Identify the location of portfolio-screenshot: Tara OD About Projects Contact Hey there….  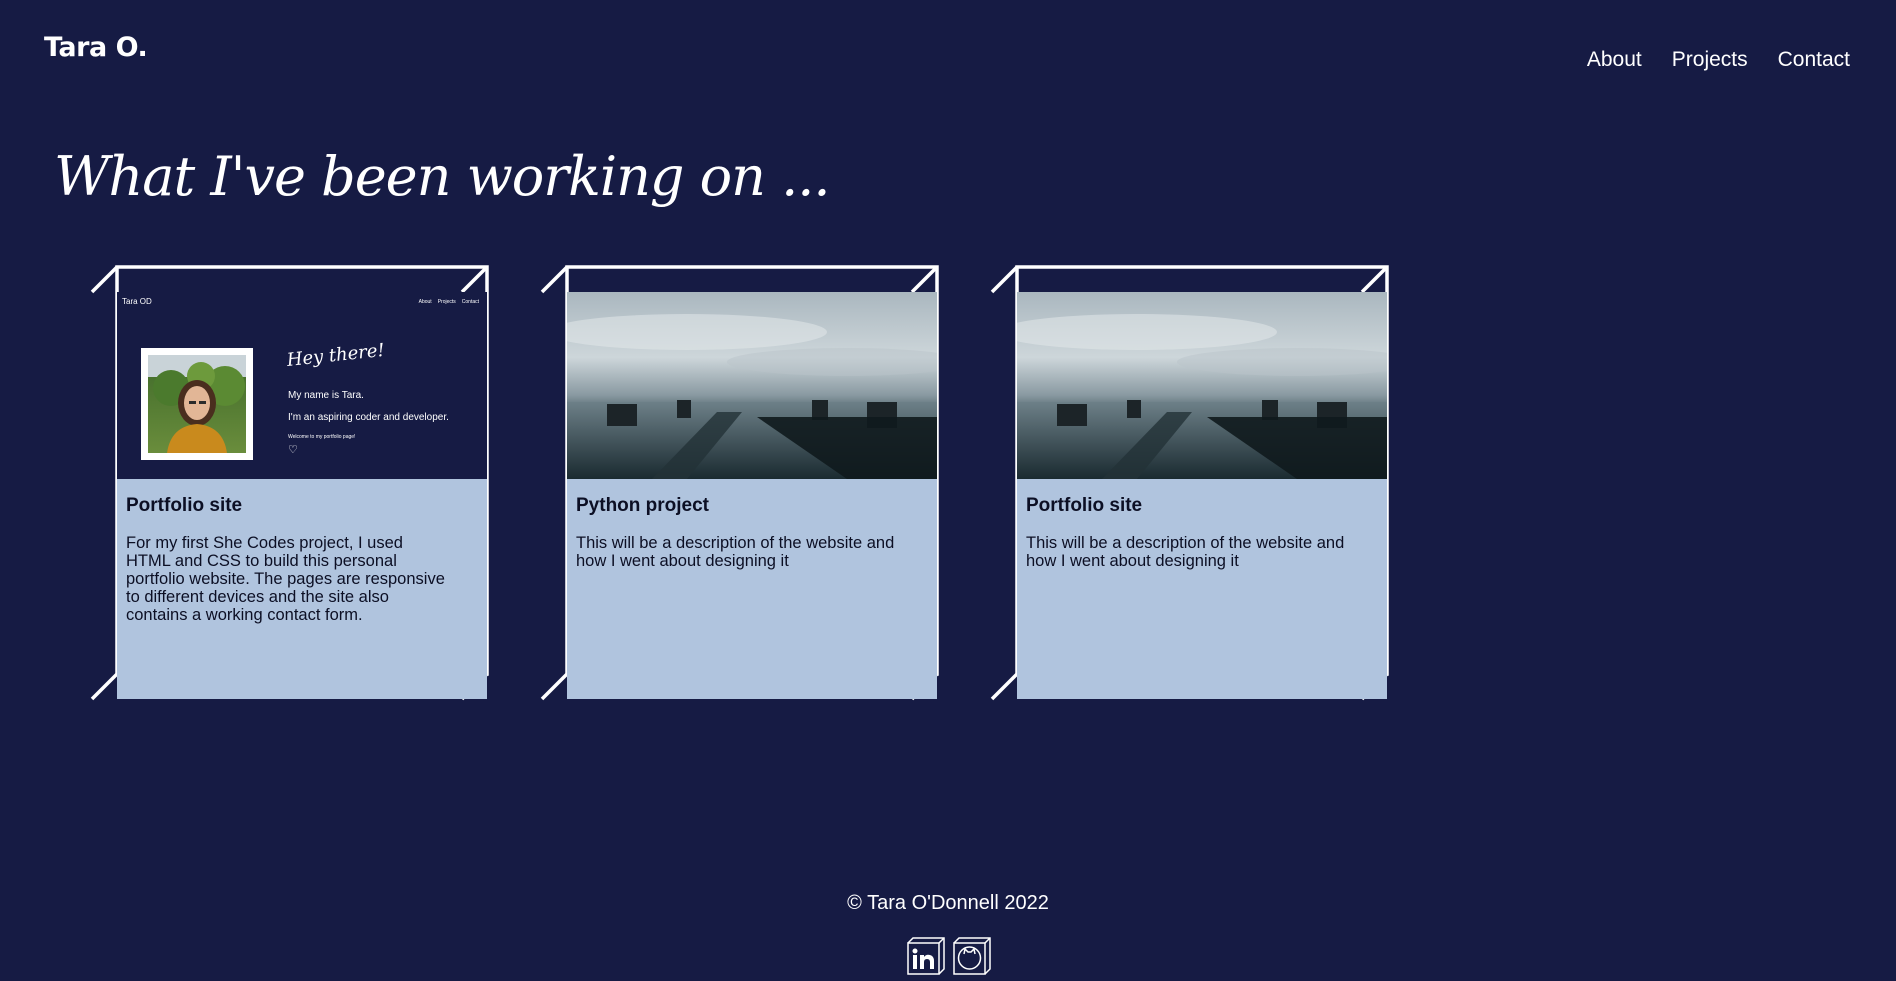
(302, 385).